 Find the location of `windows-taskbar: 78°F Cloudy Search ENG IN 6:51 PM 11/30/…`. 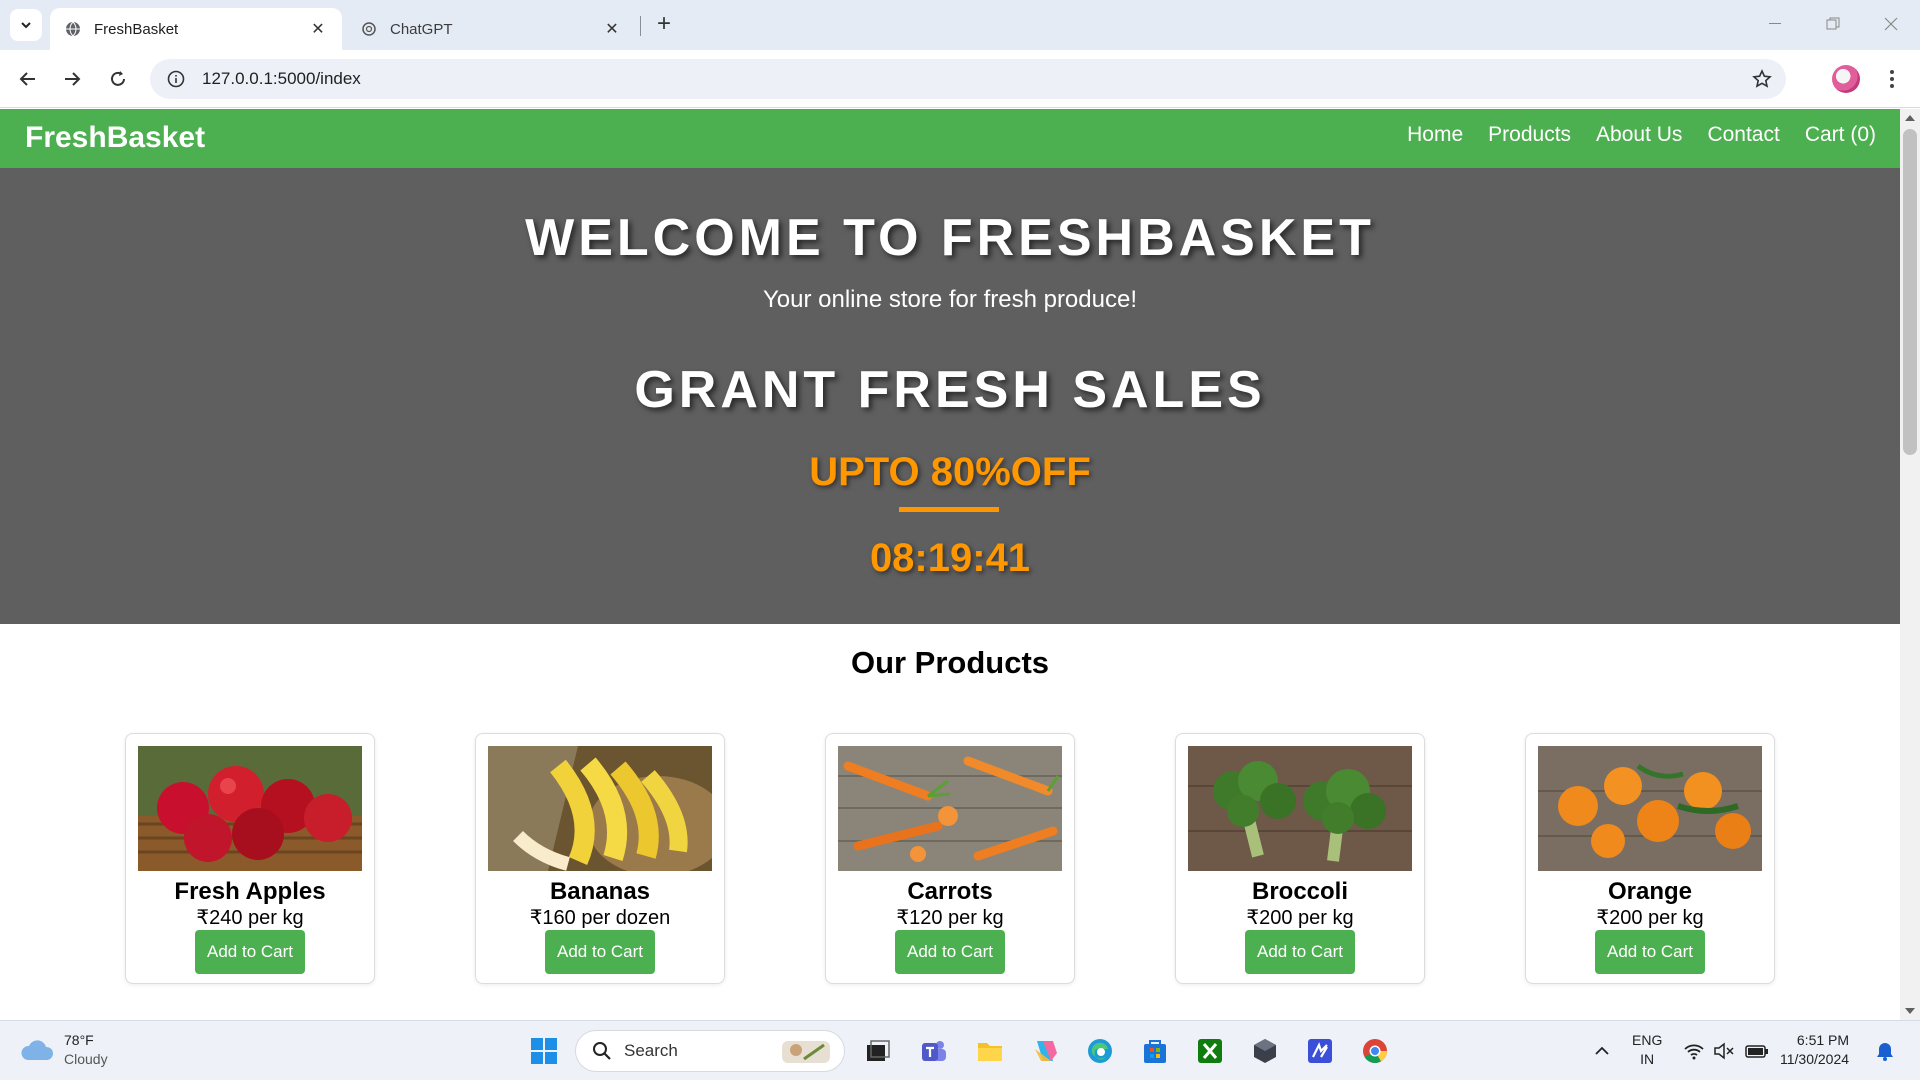

windows-taskbar: 78°F Cloudy Search ENG IN 6:51 PM 11/30/… is located at coordinates (960, 1050).